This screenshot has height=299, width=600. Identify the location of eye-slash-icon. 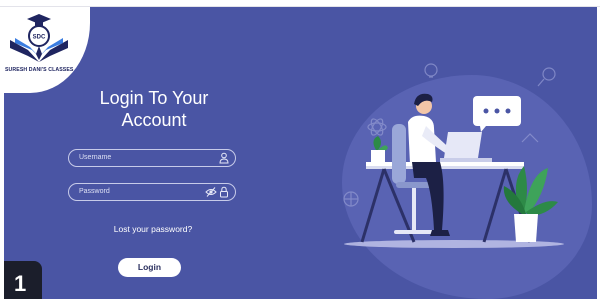
(211, 192).